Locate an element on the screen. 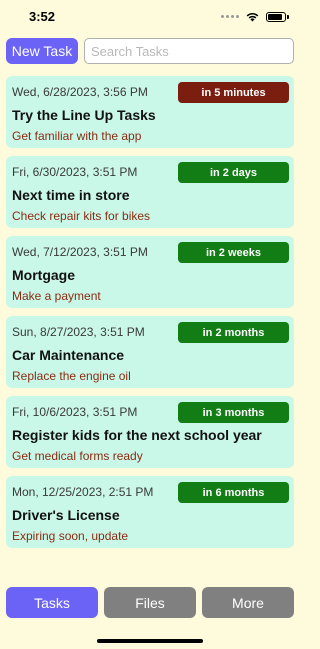  task-date: Fri, 10/6/2023, 3:51 PM is located at coordinates (75, 412).